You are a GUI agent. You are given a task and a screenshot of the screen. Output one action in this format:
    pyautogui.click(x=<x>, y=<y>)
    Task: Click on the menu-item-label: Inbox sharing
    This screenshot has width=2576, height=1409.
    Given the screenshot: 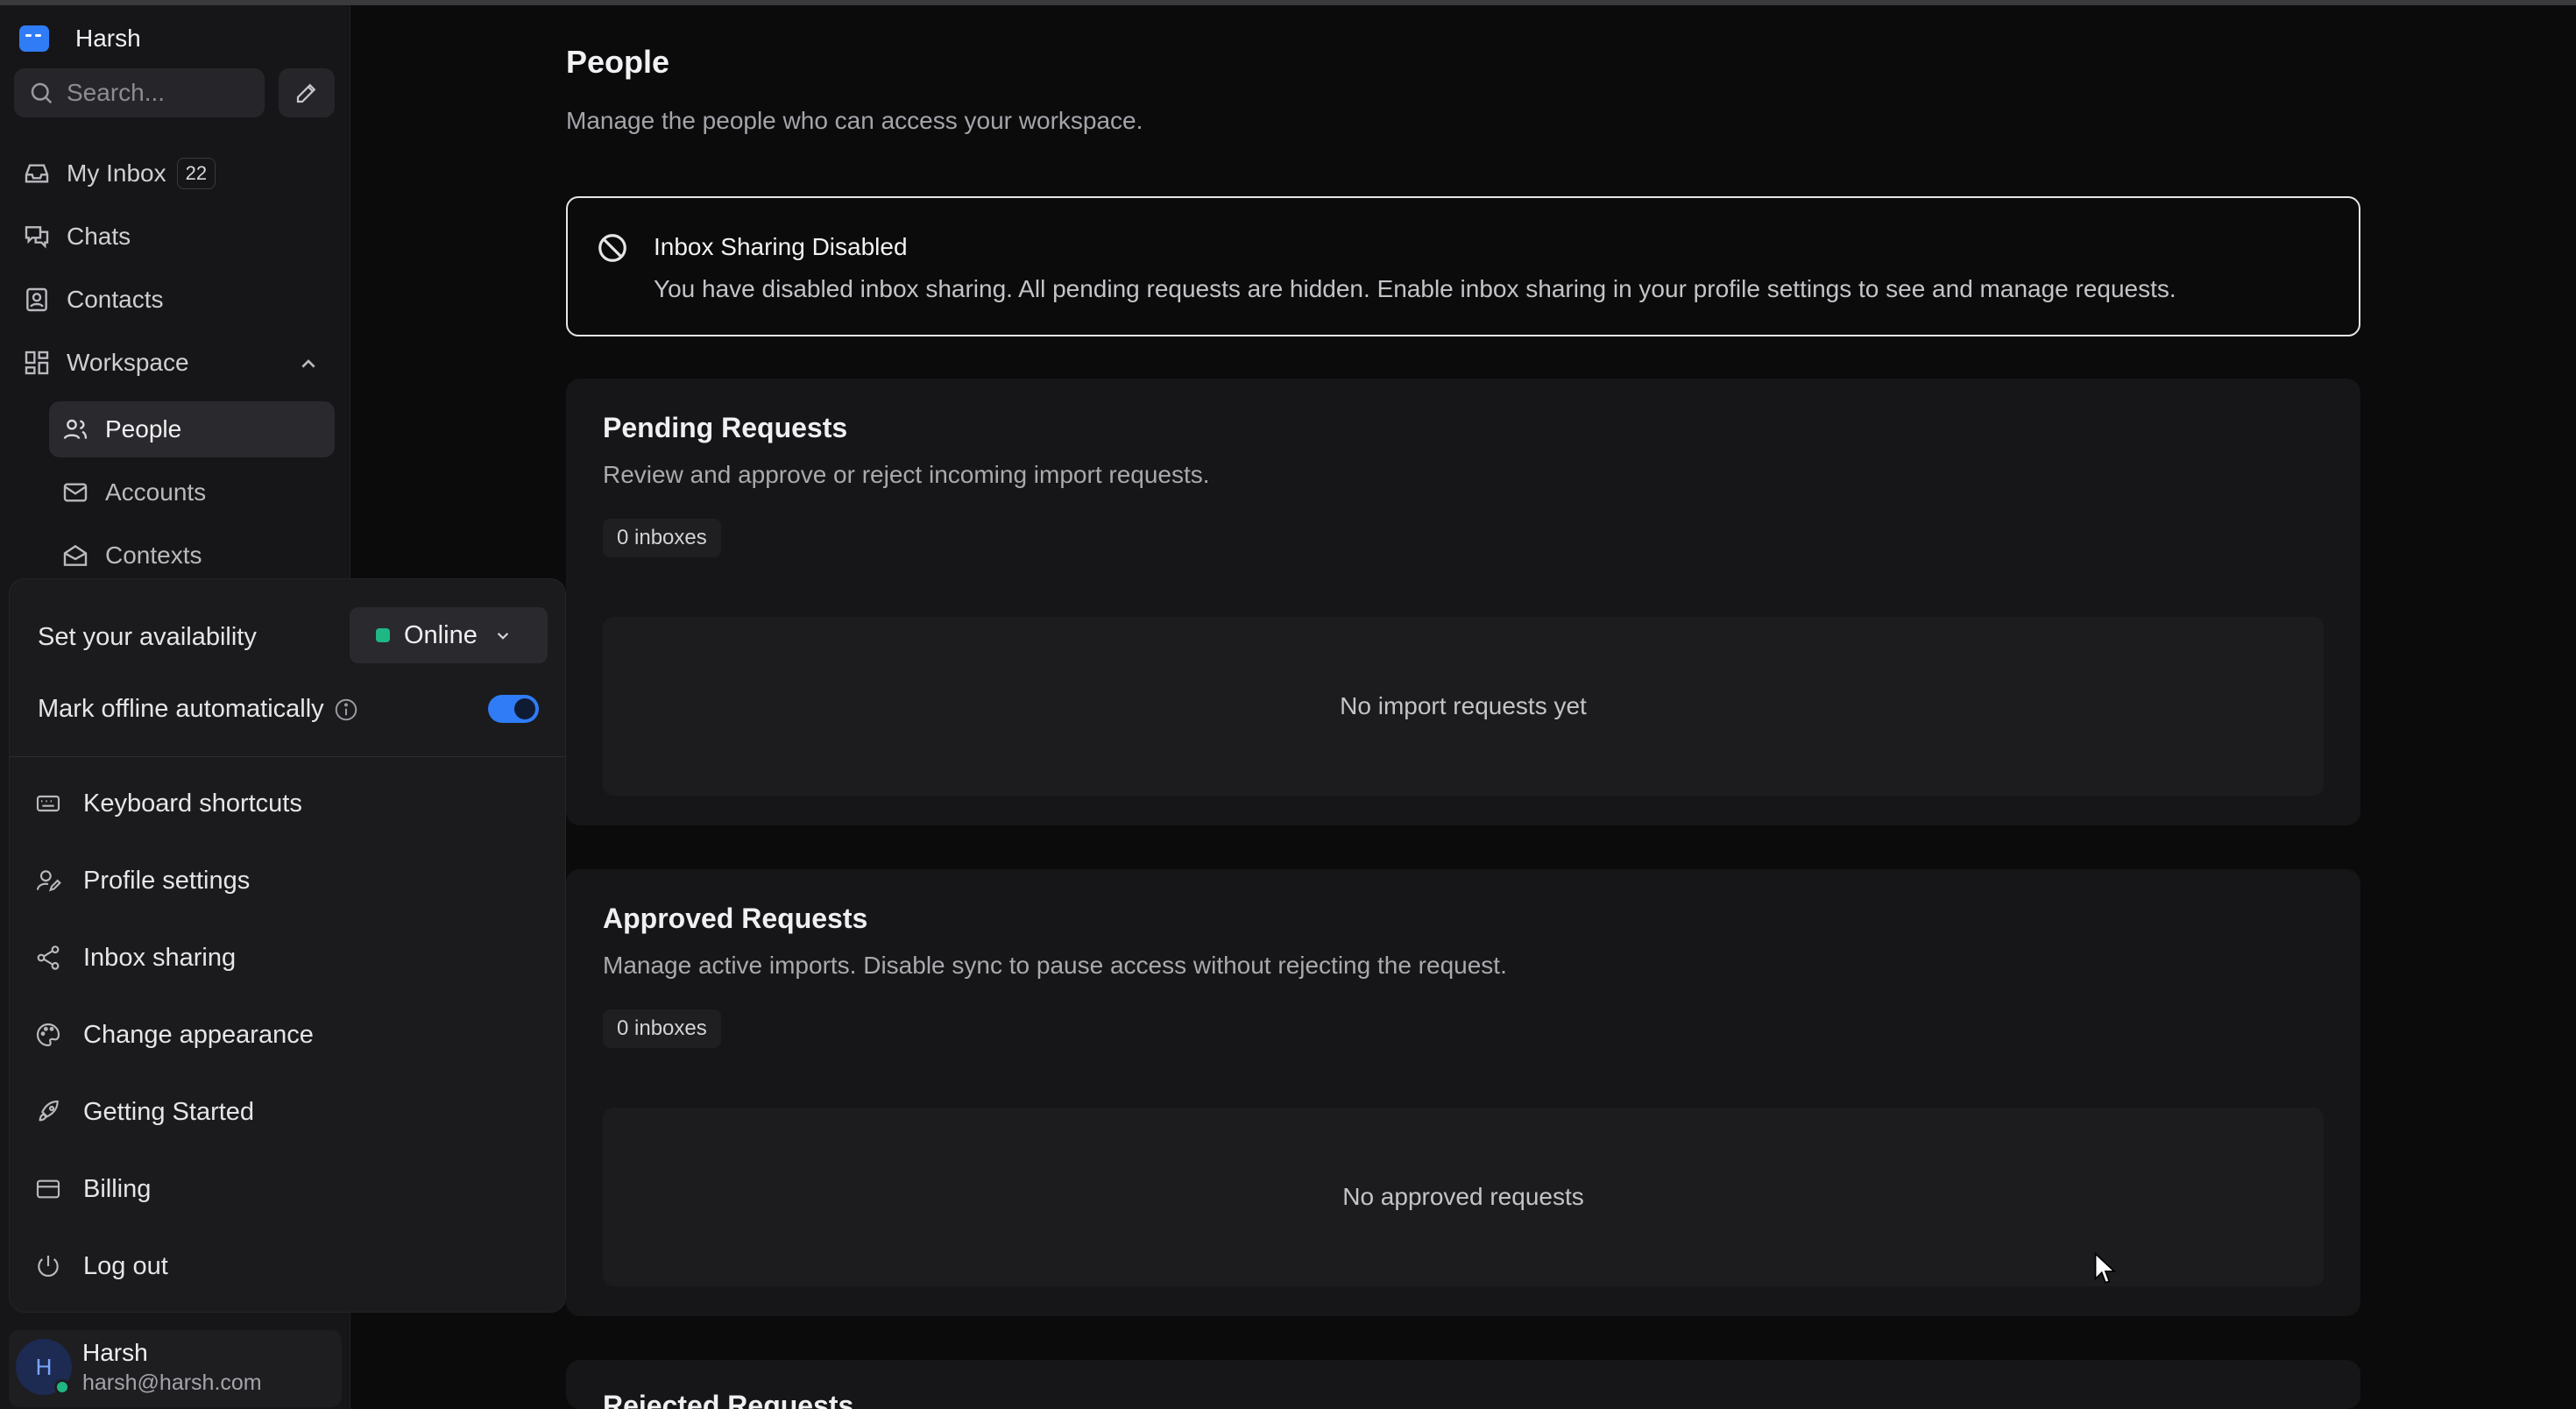 What is the action you would take?
    pyautogui.click(x=160, y=958)
    